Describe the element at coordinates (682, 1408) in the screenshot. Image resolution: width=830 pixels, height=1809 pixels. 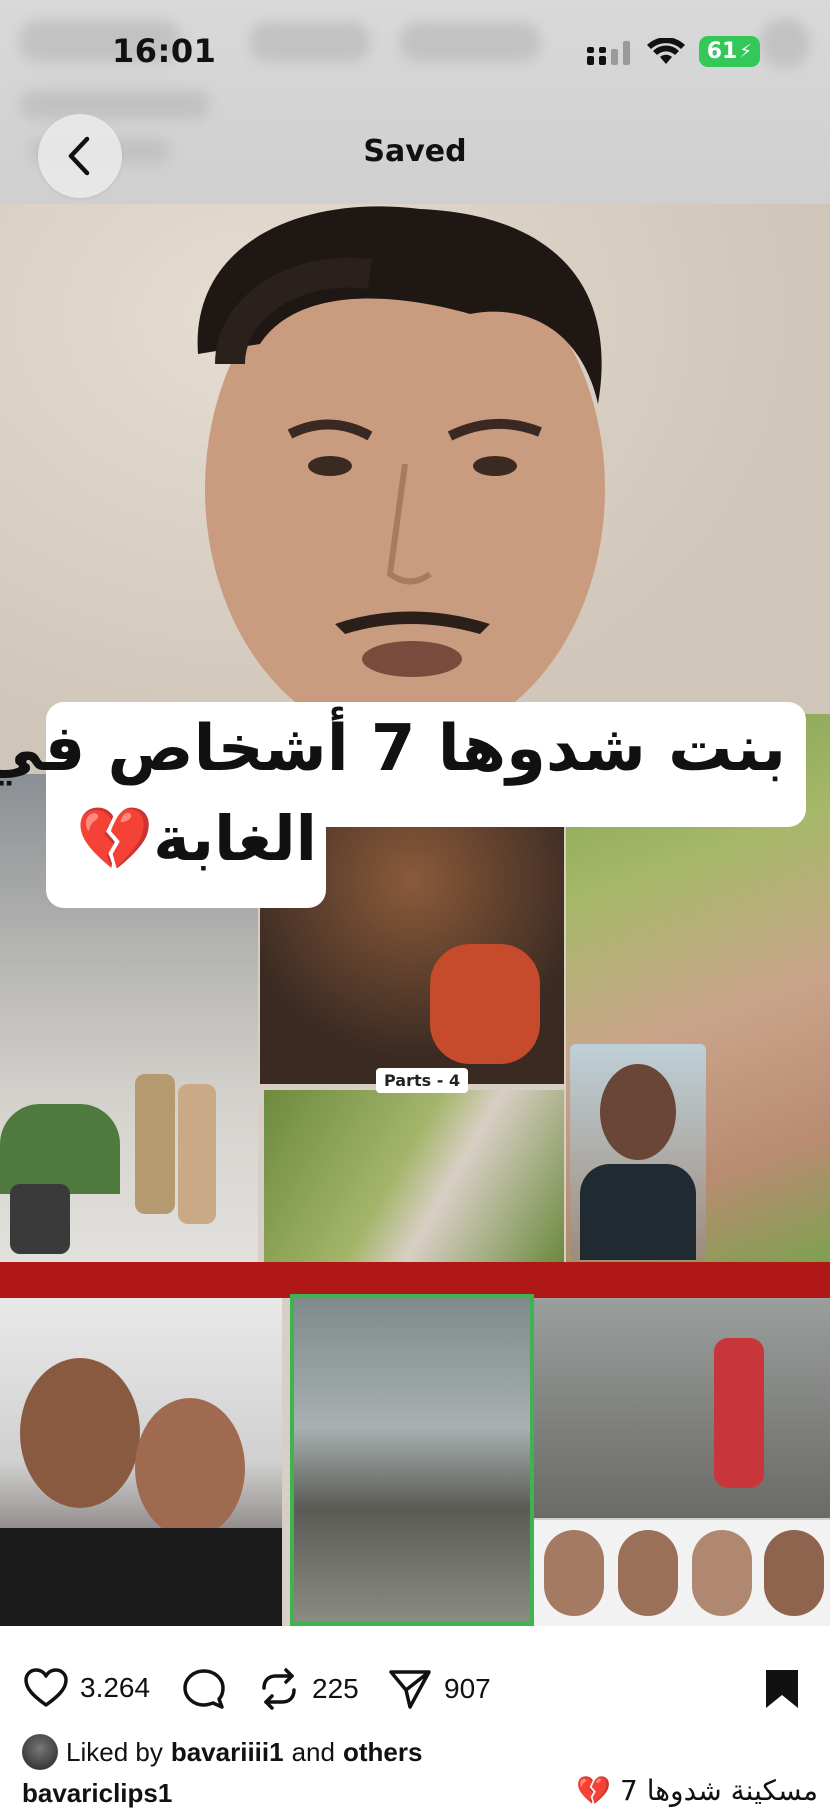
I see `collage-panel-march` at that location.